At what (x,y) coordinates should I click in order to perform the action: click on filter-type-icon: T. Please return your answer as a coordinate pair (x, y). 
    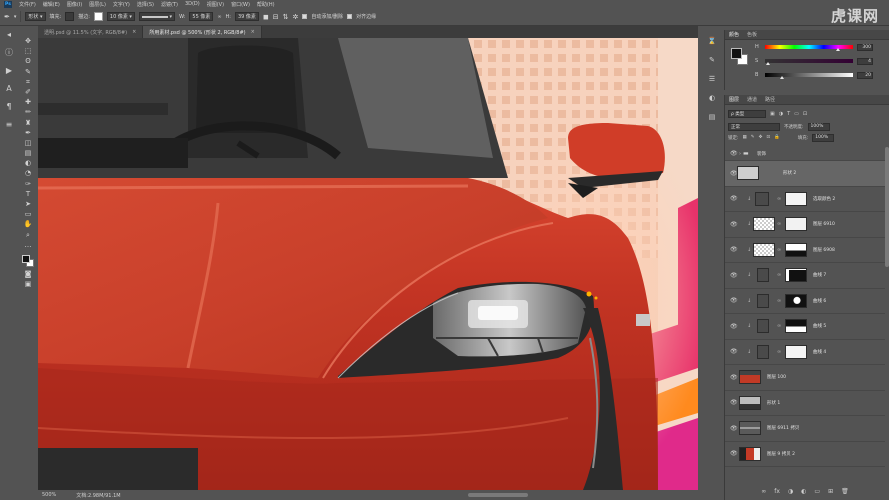
    Looking at the image, I should click on (788, 114).